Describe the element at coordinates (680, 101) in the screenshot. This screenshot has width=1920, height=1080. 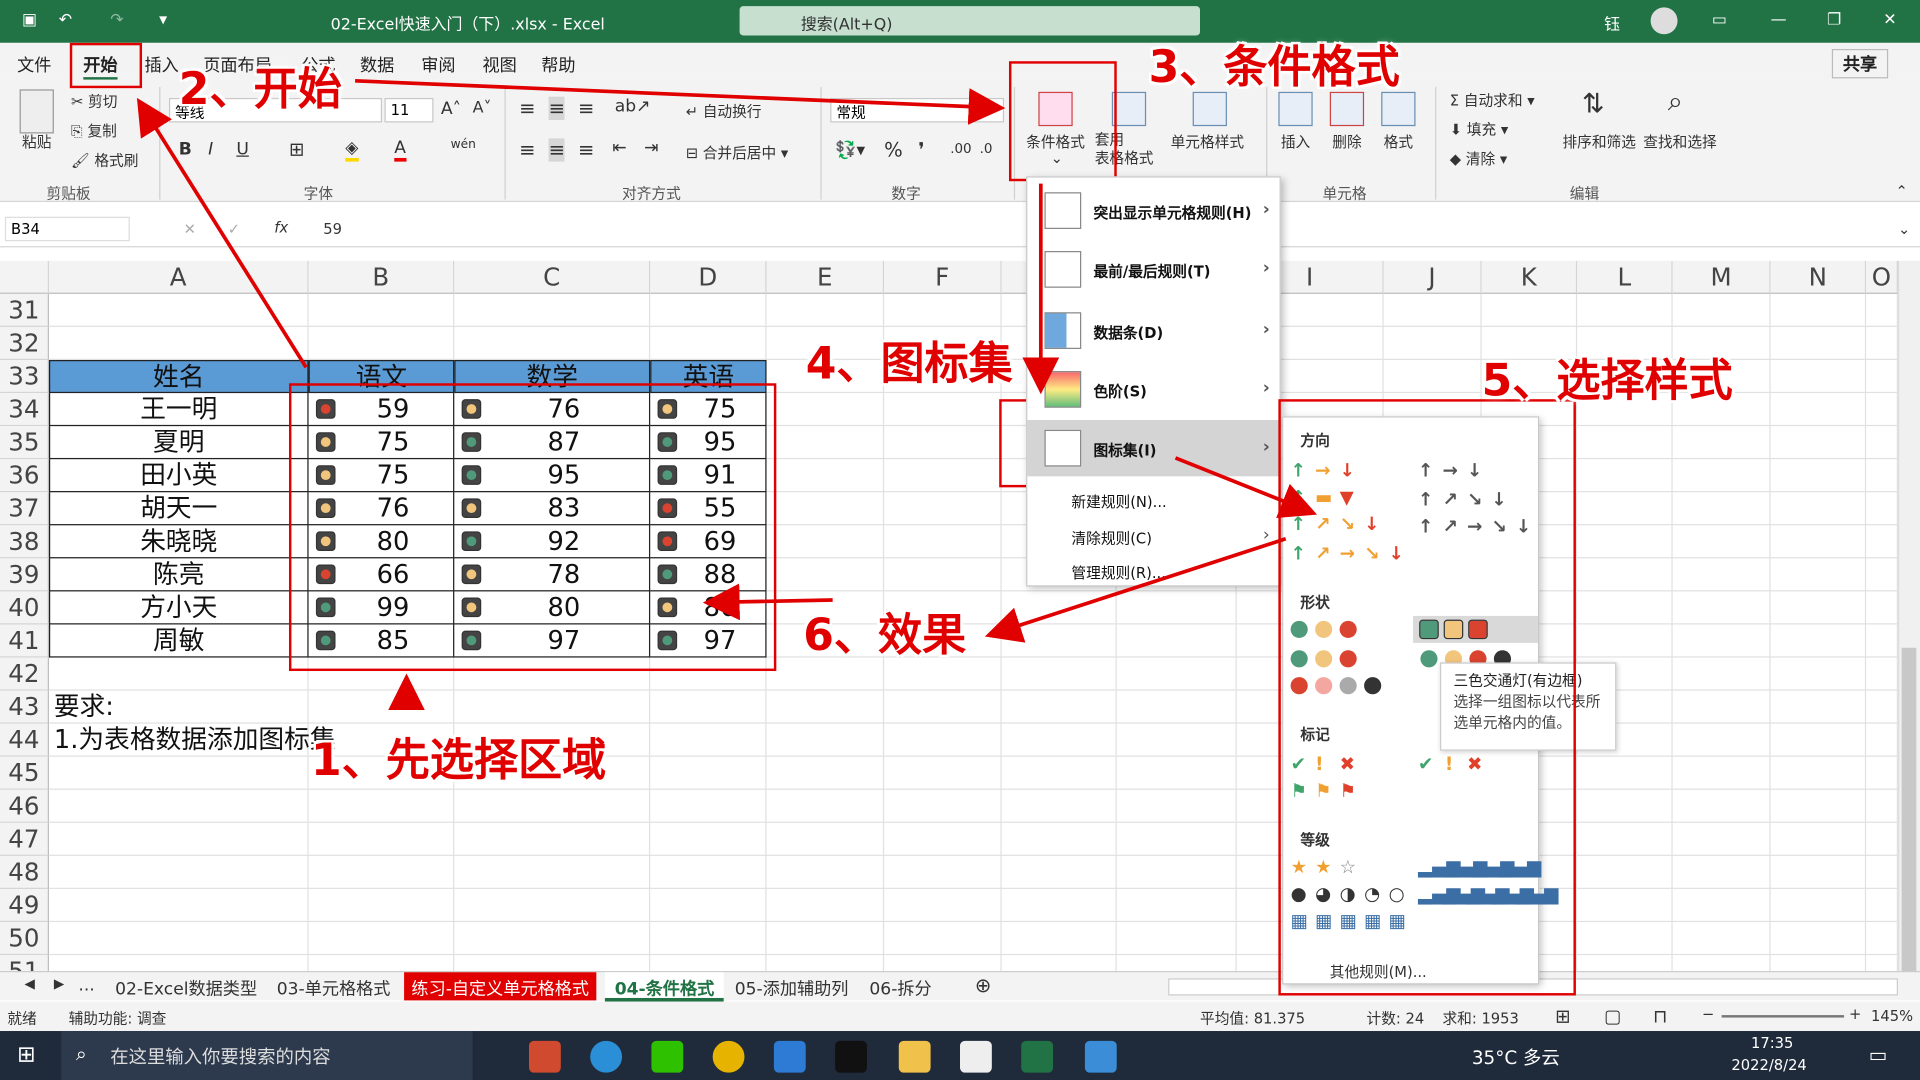
I see `arrow-to-cf` at that location.